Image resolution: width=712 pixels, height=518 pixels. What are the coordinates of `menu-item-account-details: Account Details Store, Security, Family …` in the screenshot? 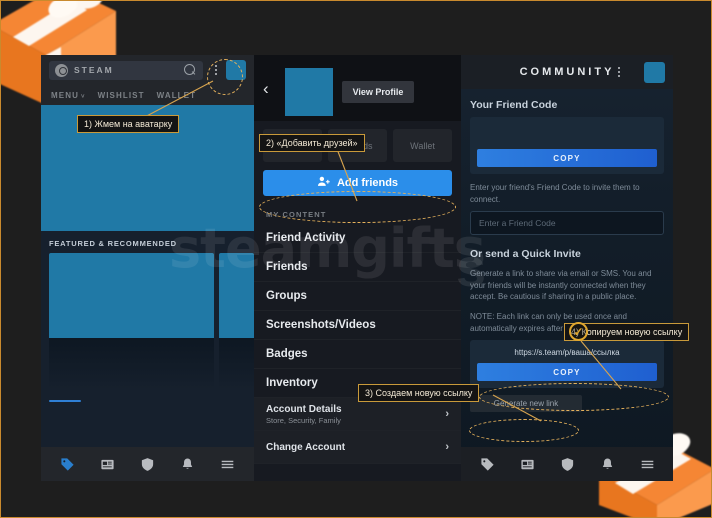 It's located at (357, 414).